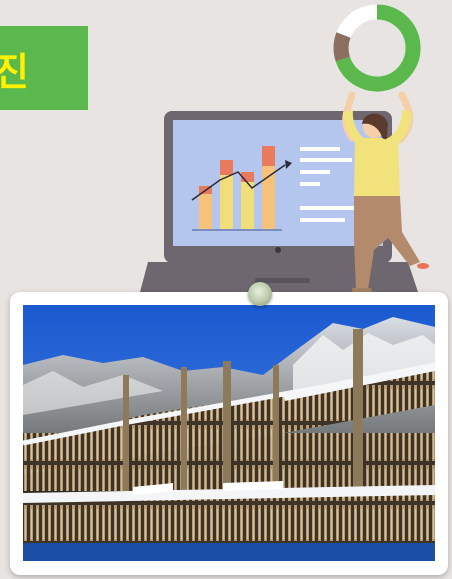  What do you see at coordinates (342, 47) in the screenshot?
I see `donut-brown-segment` at bounding box center [342, 47].